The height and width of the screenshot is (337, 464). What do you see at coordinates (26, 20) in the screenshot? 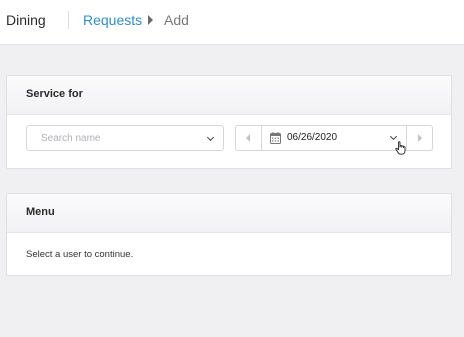
I see `app-title: Dining` at bounding box center [26, 20].